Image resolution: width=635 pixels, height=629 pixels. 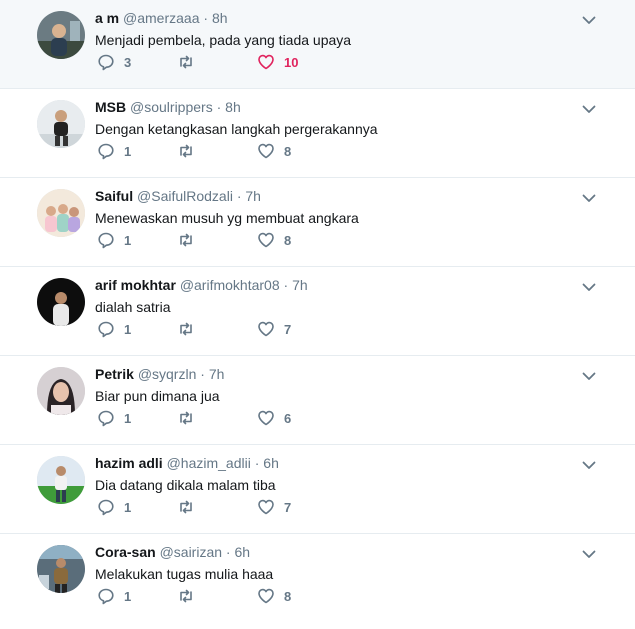 What do you see at coordinates (167, 374) in the screenshot?
I see `user-handle: @syqrzln` at bounding box center [167, 374].